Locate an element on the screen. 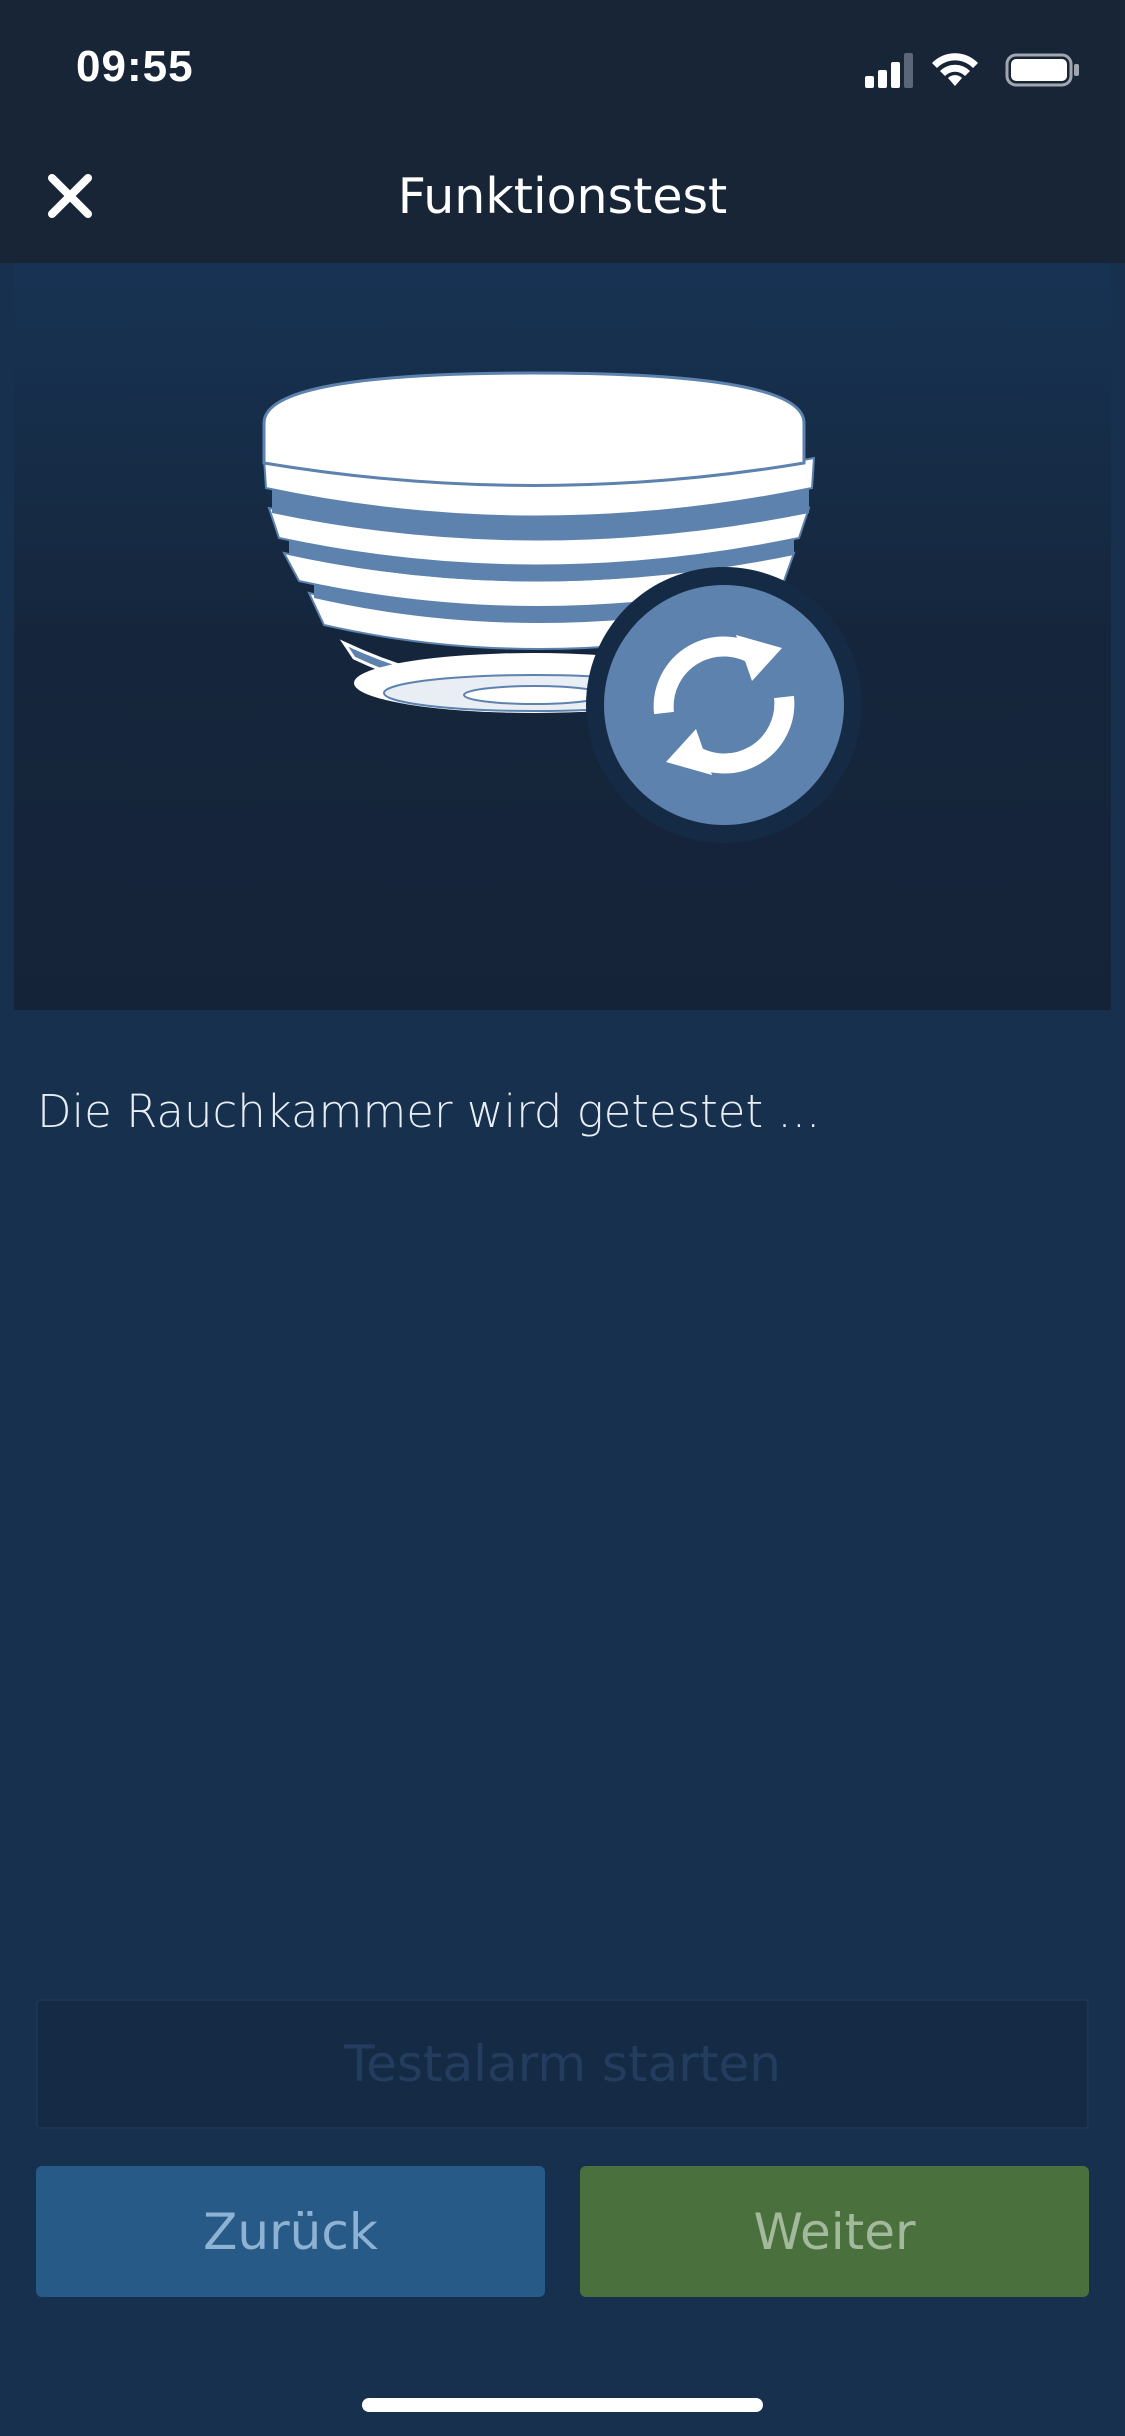 This screenshot has height=2436, width=1125. next-button: Weiter is located at coordinates (834, 2231).